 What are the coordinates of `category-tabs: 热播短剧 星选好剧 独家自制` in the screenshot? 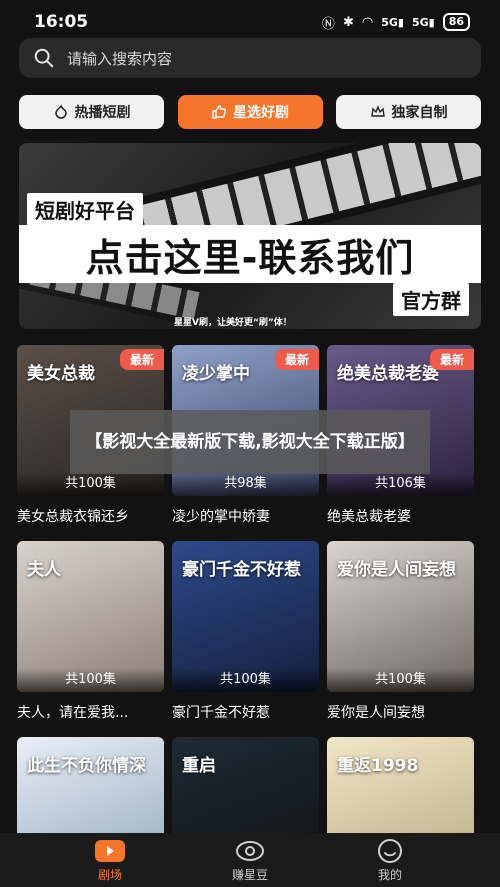 It's located at (250, 112).